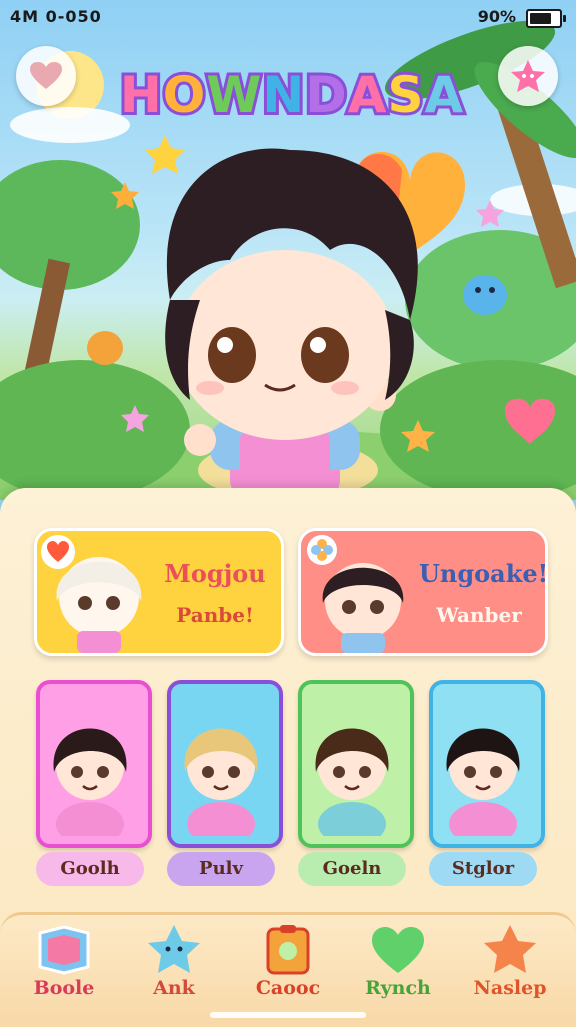  I want to click on bottom-nav: Boole Ank Caooc Rynch Naslep, so click(288, 969).